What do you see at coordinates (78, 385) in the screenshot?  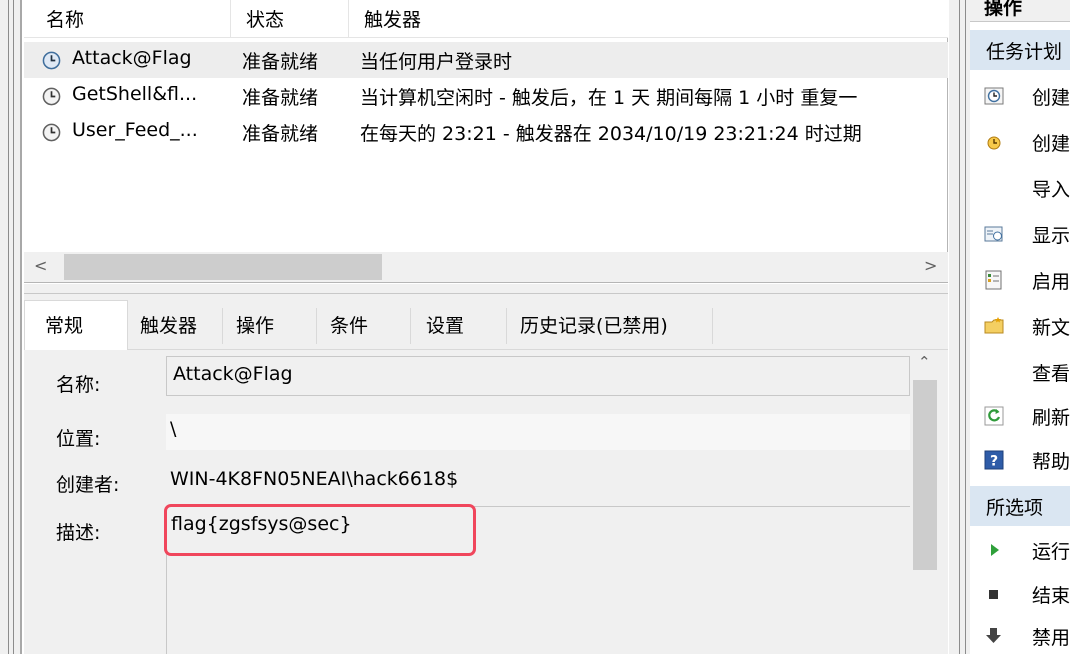 I see `name-label: 名称:` at bounding box center [78, 385].